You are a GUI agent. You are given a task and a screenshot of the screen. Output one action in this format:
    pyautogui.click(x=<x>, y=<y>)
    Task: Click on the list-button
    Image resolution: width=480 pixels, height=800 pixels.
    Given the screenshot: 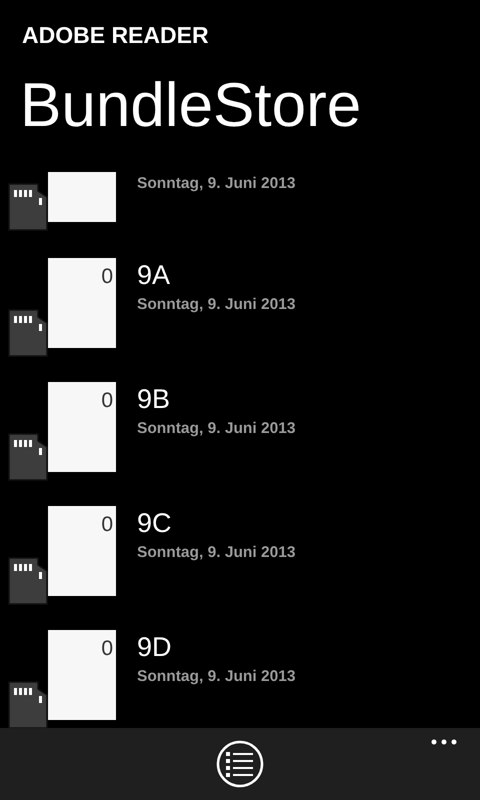 What is the action you would take?
    pyautogui.click(x=240, y=764)
    